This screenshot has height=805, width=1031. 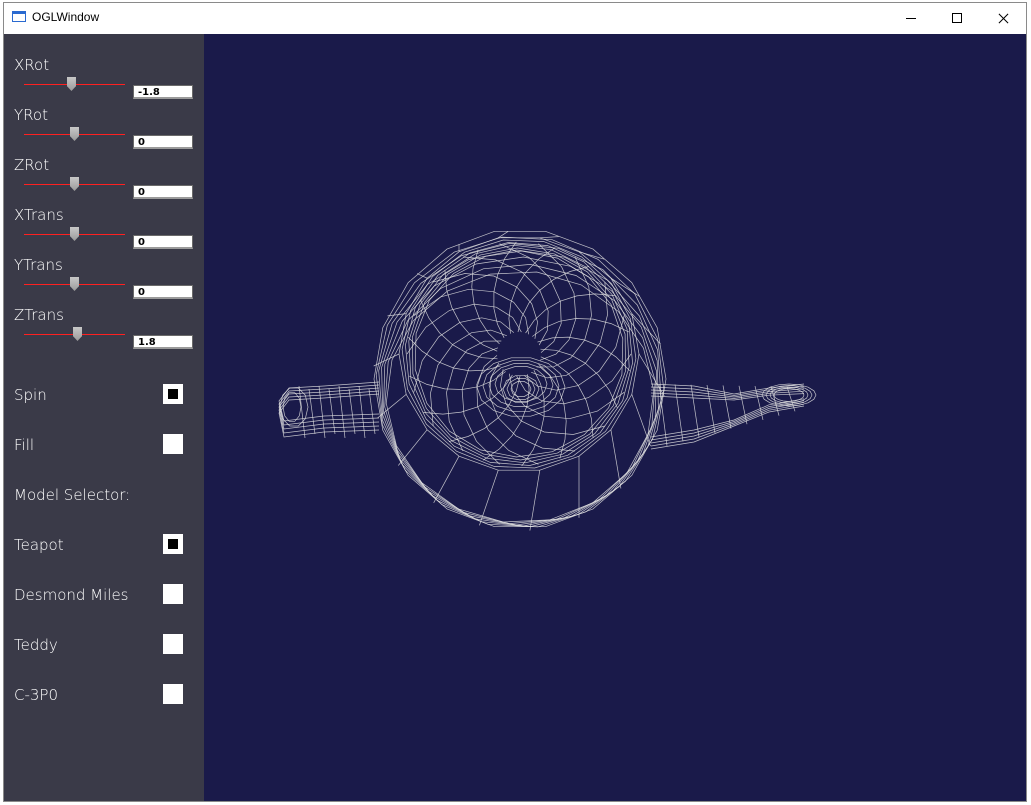 What do you see at coordinates (36, 645) in the screenshot?
I see `model-label-teddy: Teddy` at bounding box center [36, 645].